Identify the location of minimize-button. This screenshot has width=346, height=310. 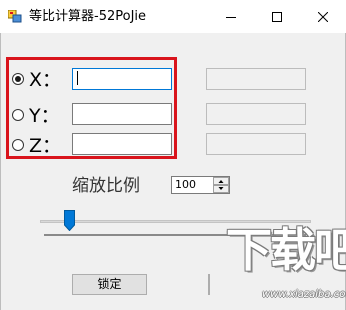
(231, 16).